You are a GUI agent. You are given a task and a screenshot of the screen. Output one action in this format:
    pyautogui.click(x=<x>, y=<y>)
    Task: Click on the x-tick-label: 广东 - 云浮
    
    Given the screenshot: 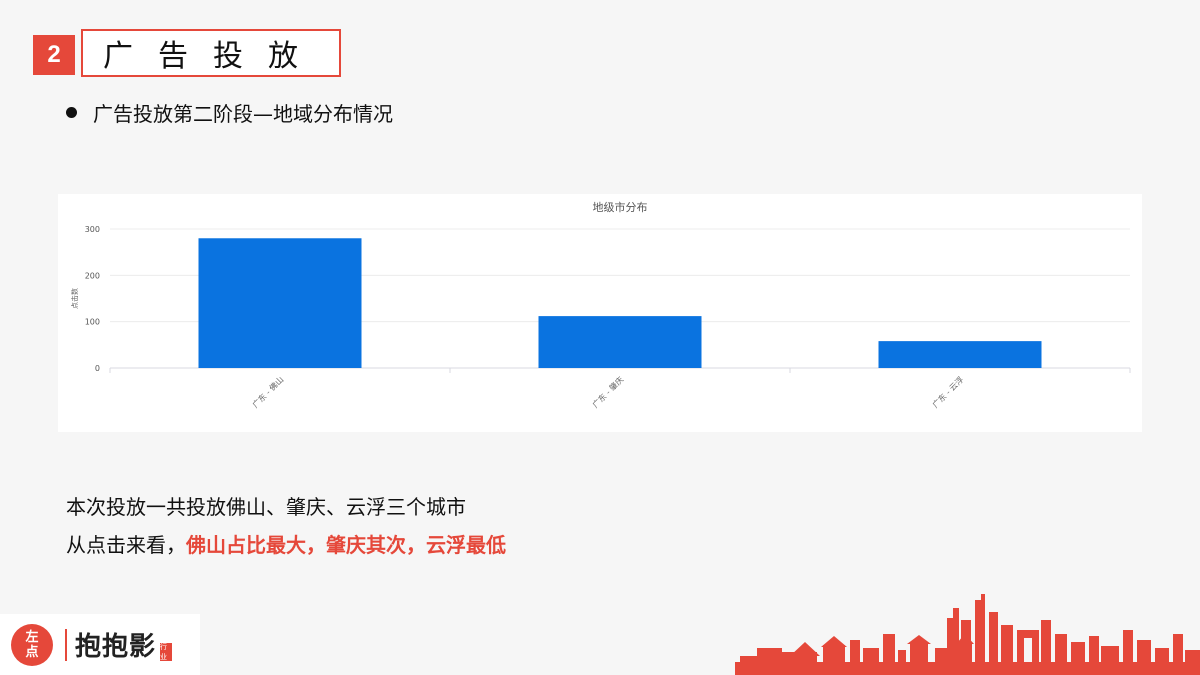 What is the action you would take?
    pyautogui.click(x=947, y=391)
    